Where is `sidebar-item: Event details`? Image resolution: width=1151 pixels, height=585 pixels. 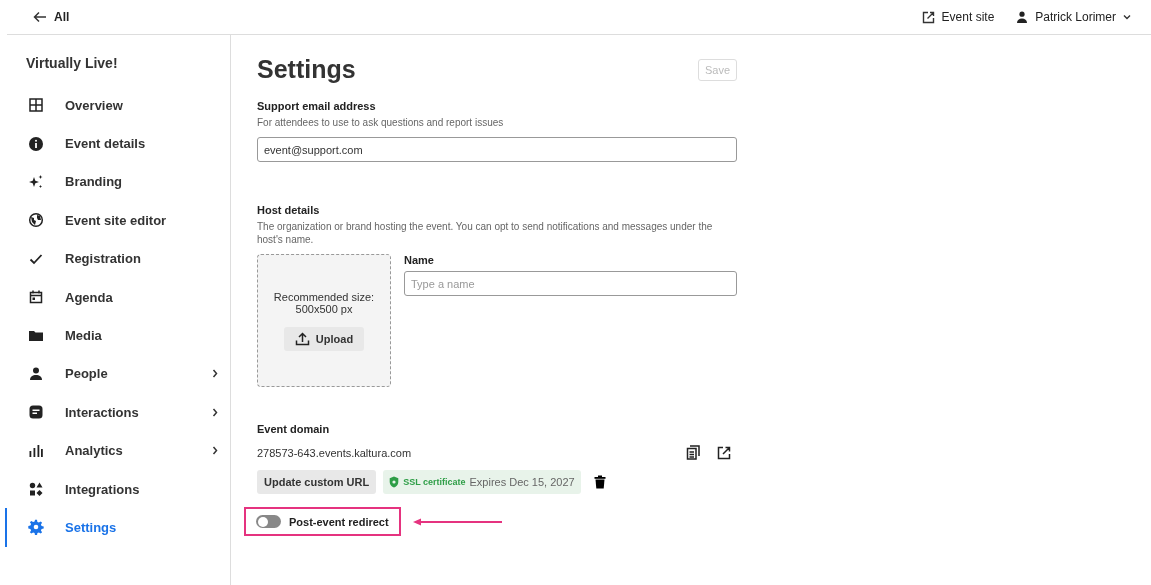 sidebar-item: Event details is located at coordinates (117, 143).